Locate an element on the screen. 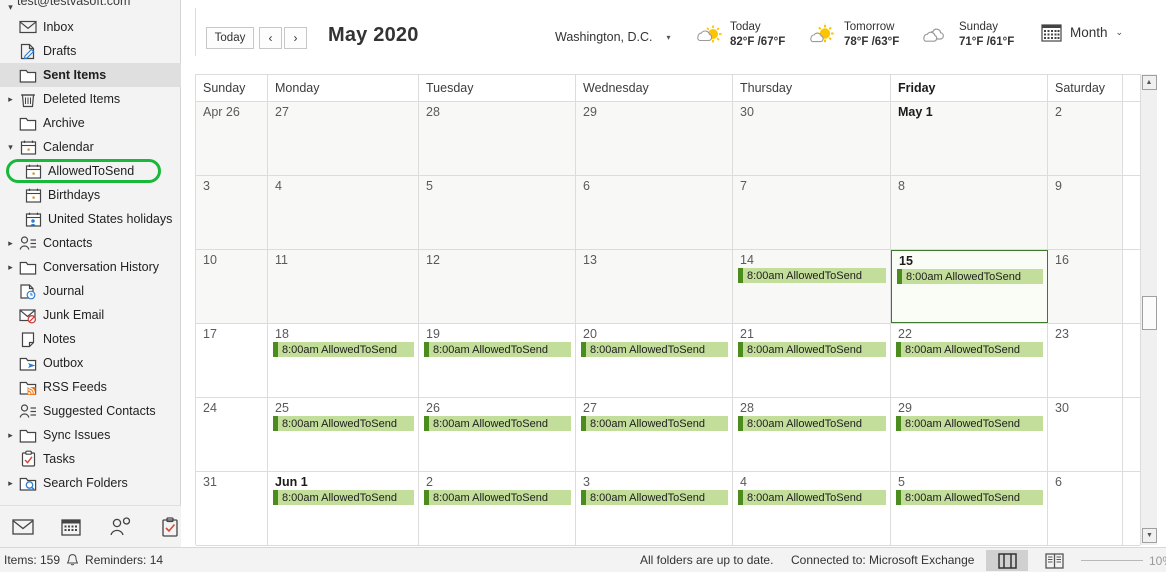  weather-sunday: Sunday 71°F /61°F is located at coordinates (967, 35).